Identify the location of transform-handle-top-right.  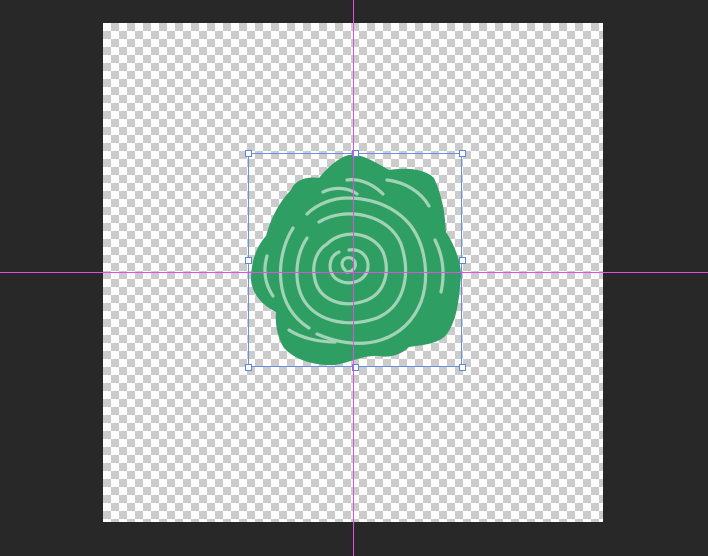
(462, 153).